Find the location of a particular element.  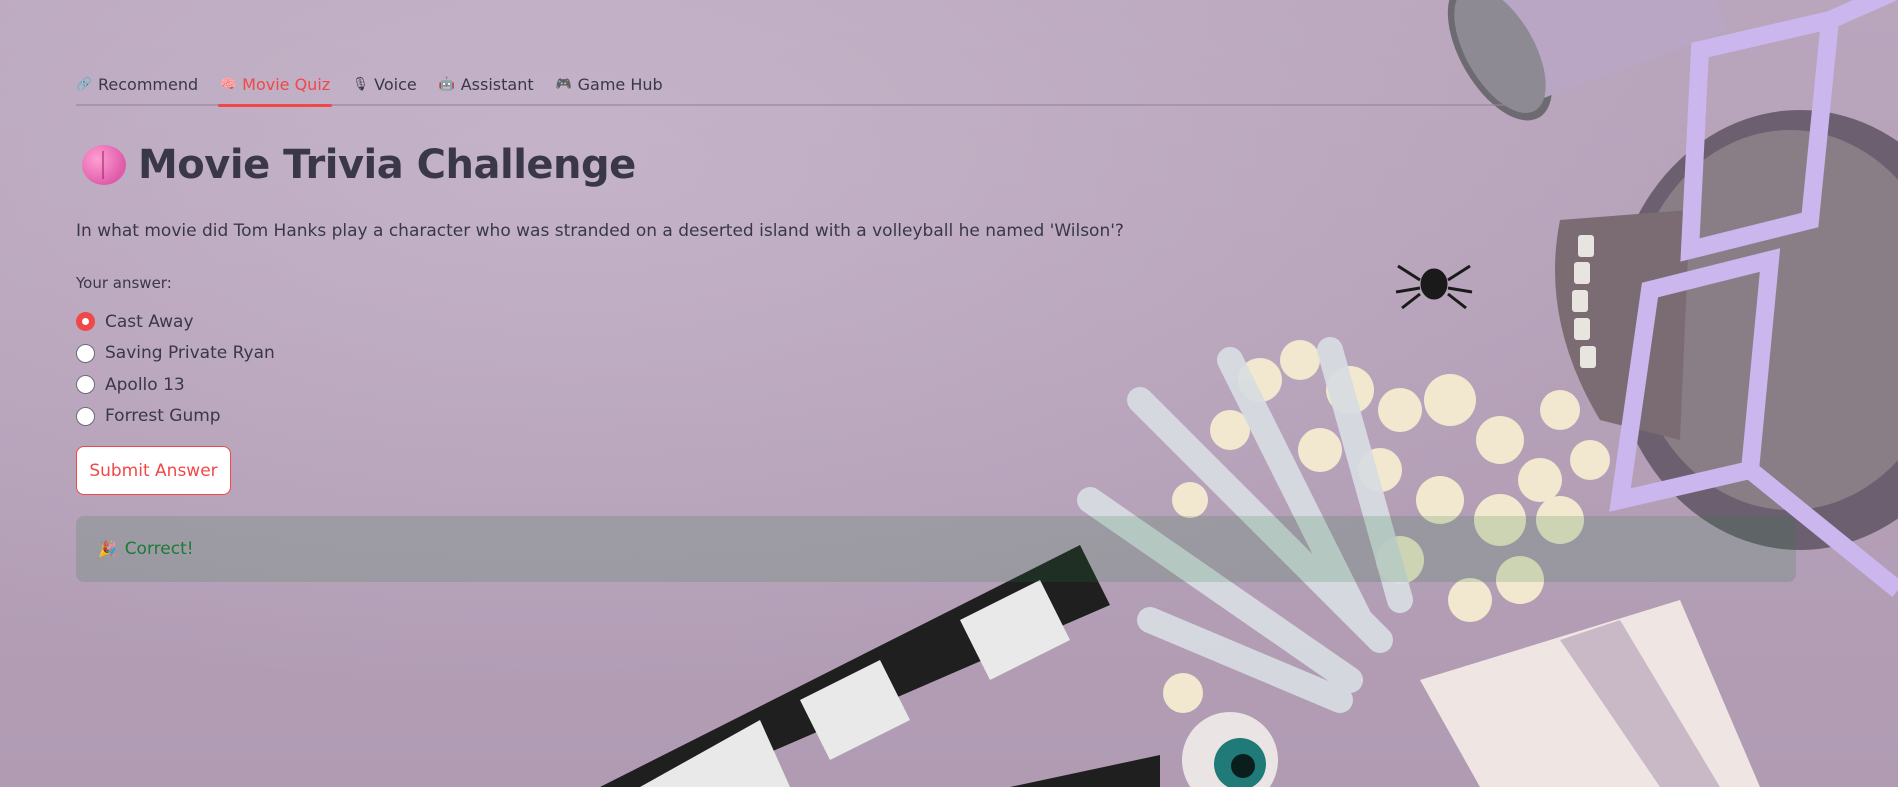

success-message: Correct! is located at coordinates (159, 549).